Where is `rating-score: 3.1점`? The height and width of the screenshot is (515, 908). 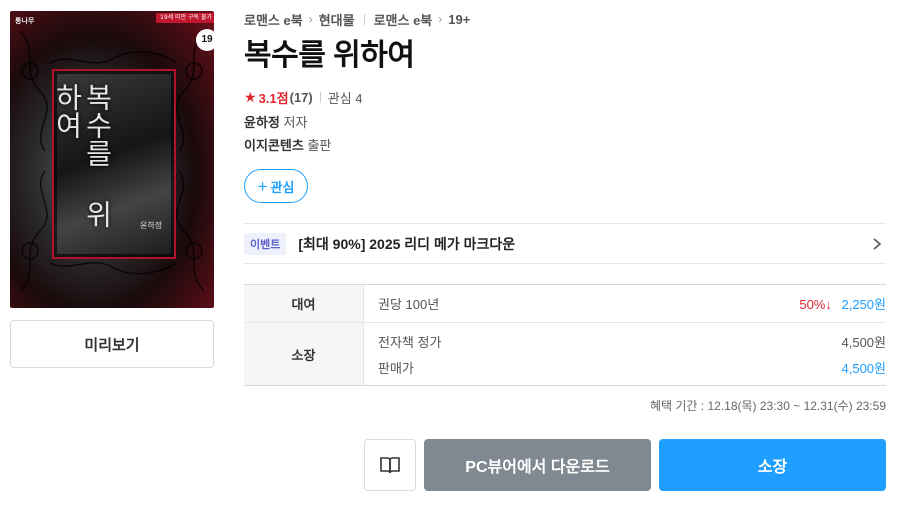
rating-score: 3.1점 is located at coordinates (273, 98).